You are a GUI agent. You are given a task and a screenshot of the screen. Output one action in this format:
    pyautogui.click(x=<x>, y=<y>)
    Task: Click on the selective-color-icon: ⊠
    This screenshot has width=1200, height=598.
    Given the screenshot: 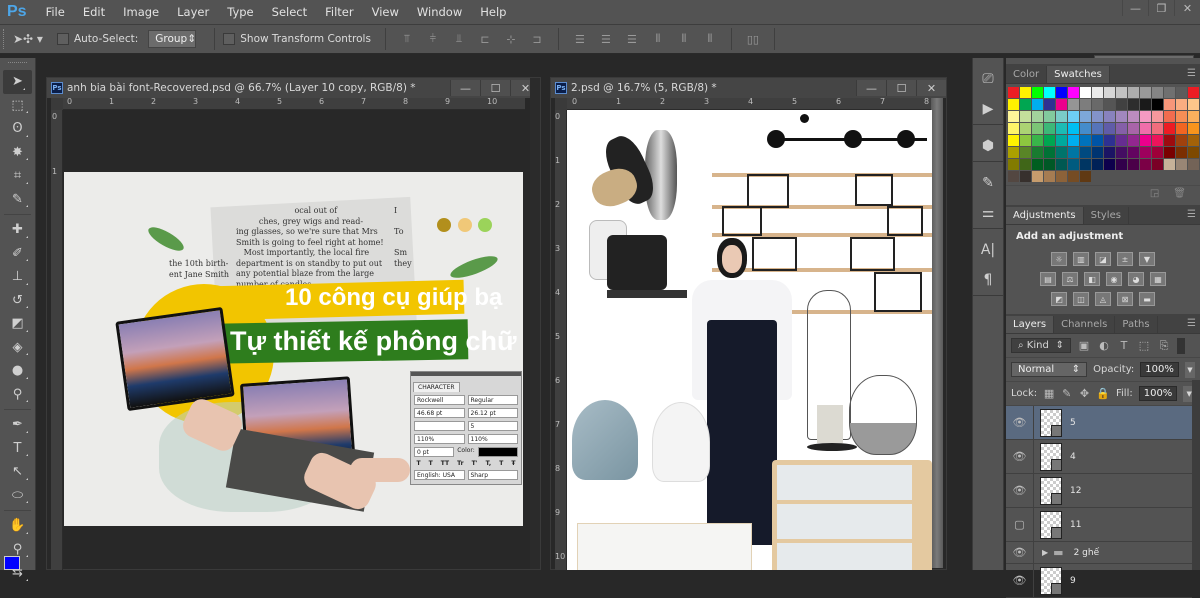 What is the action you would take?
    pyautogui.click(x=1125, y=299)
    